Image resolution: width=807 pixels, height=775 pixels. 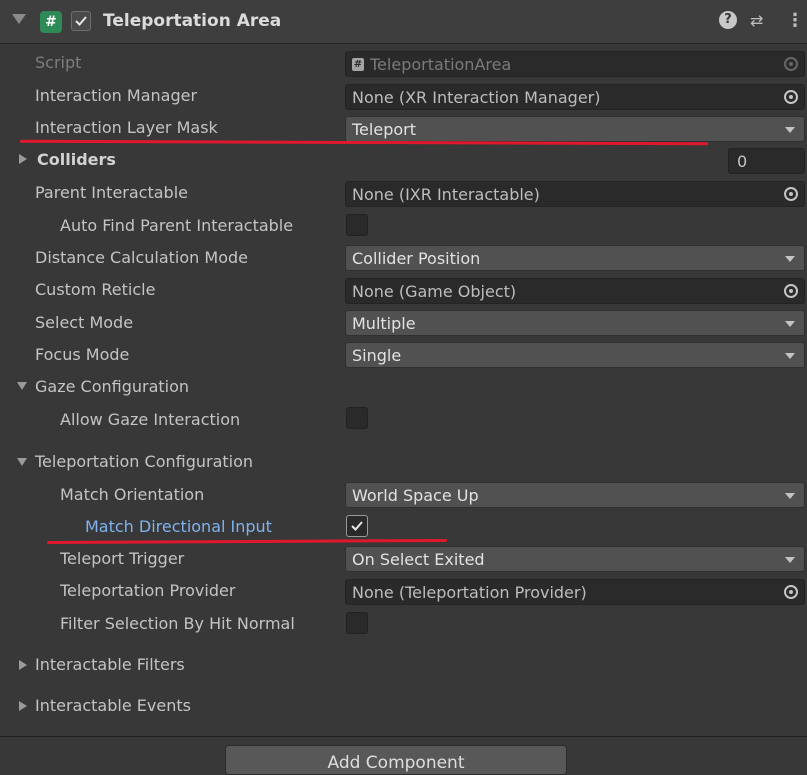 What do you see at coordinates (177, 623) in the screenshot?
I see `filter-selection-label: Filter Selection By Hit Normal` at bounding box center [177, 623].